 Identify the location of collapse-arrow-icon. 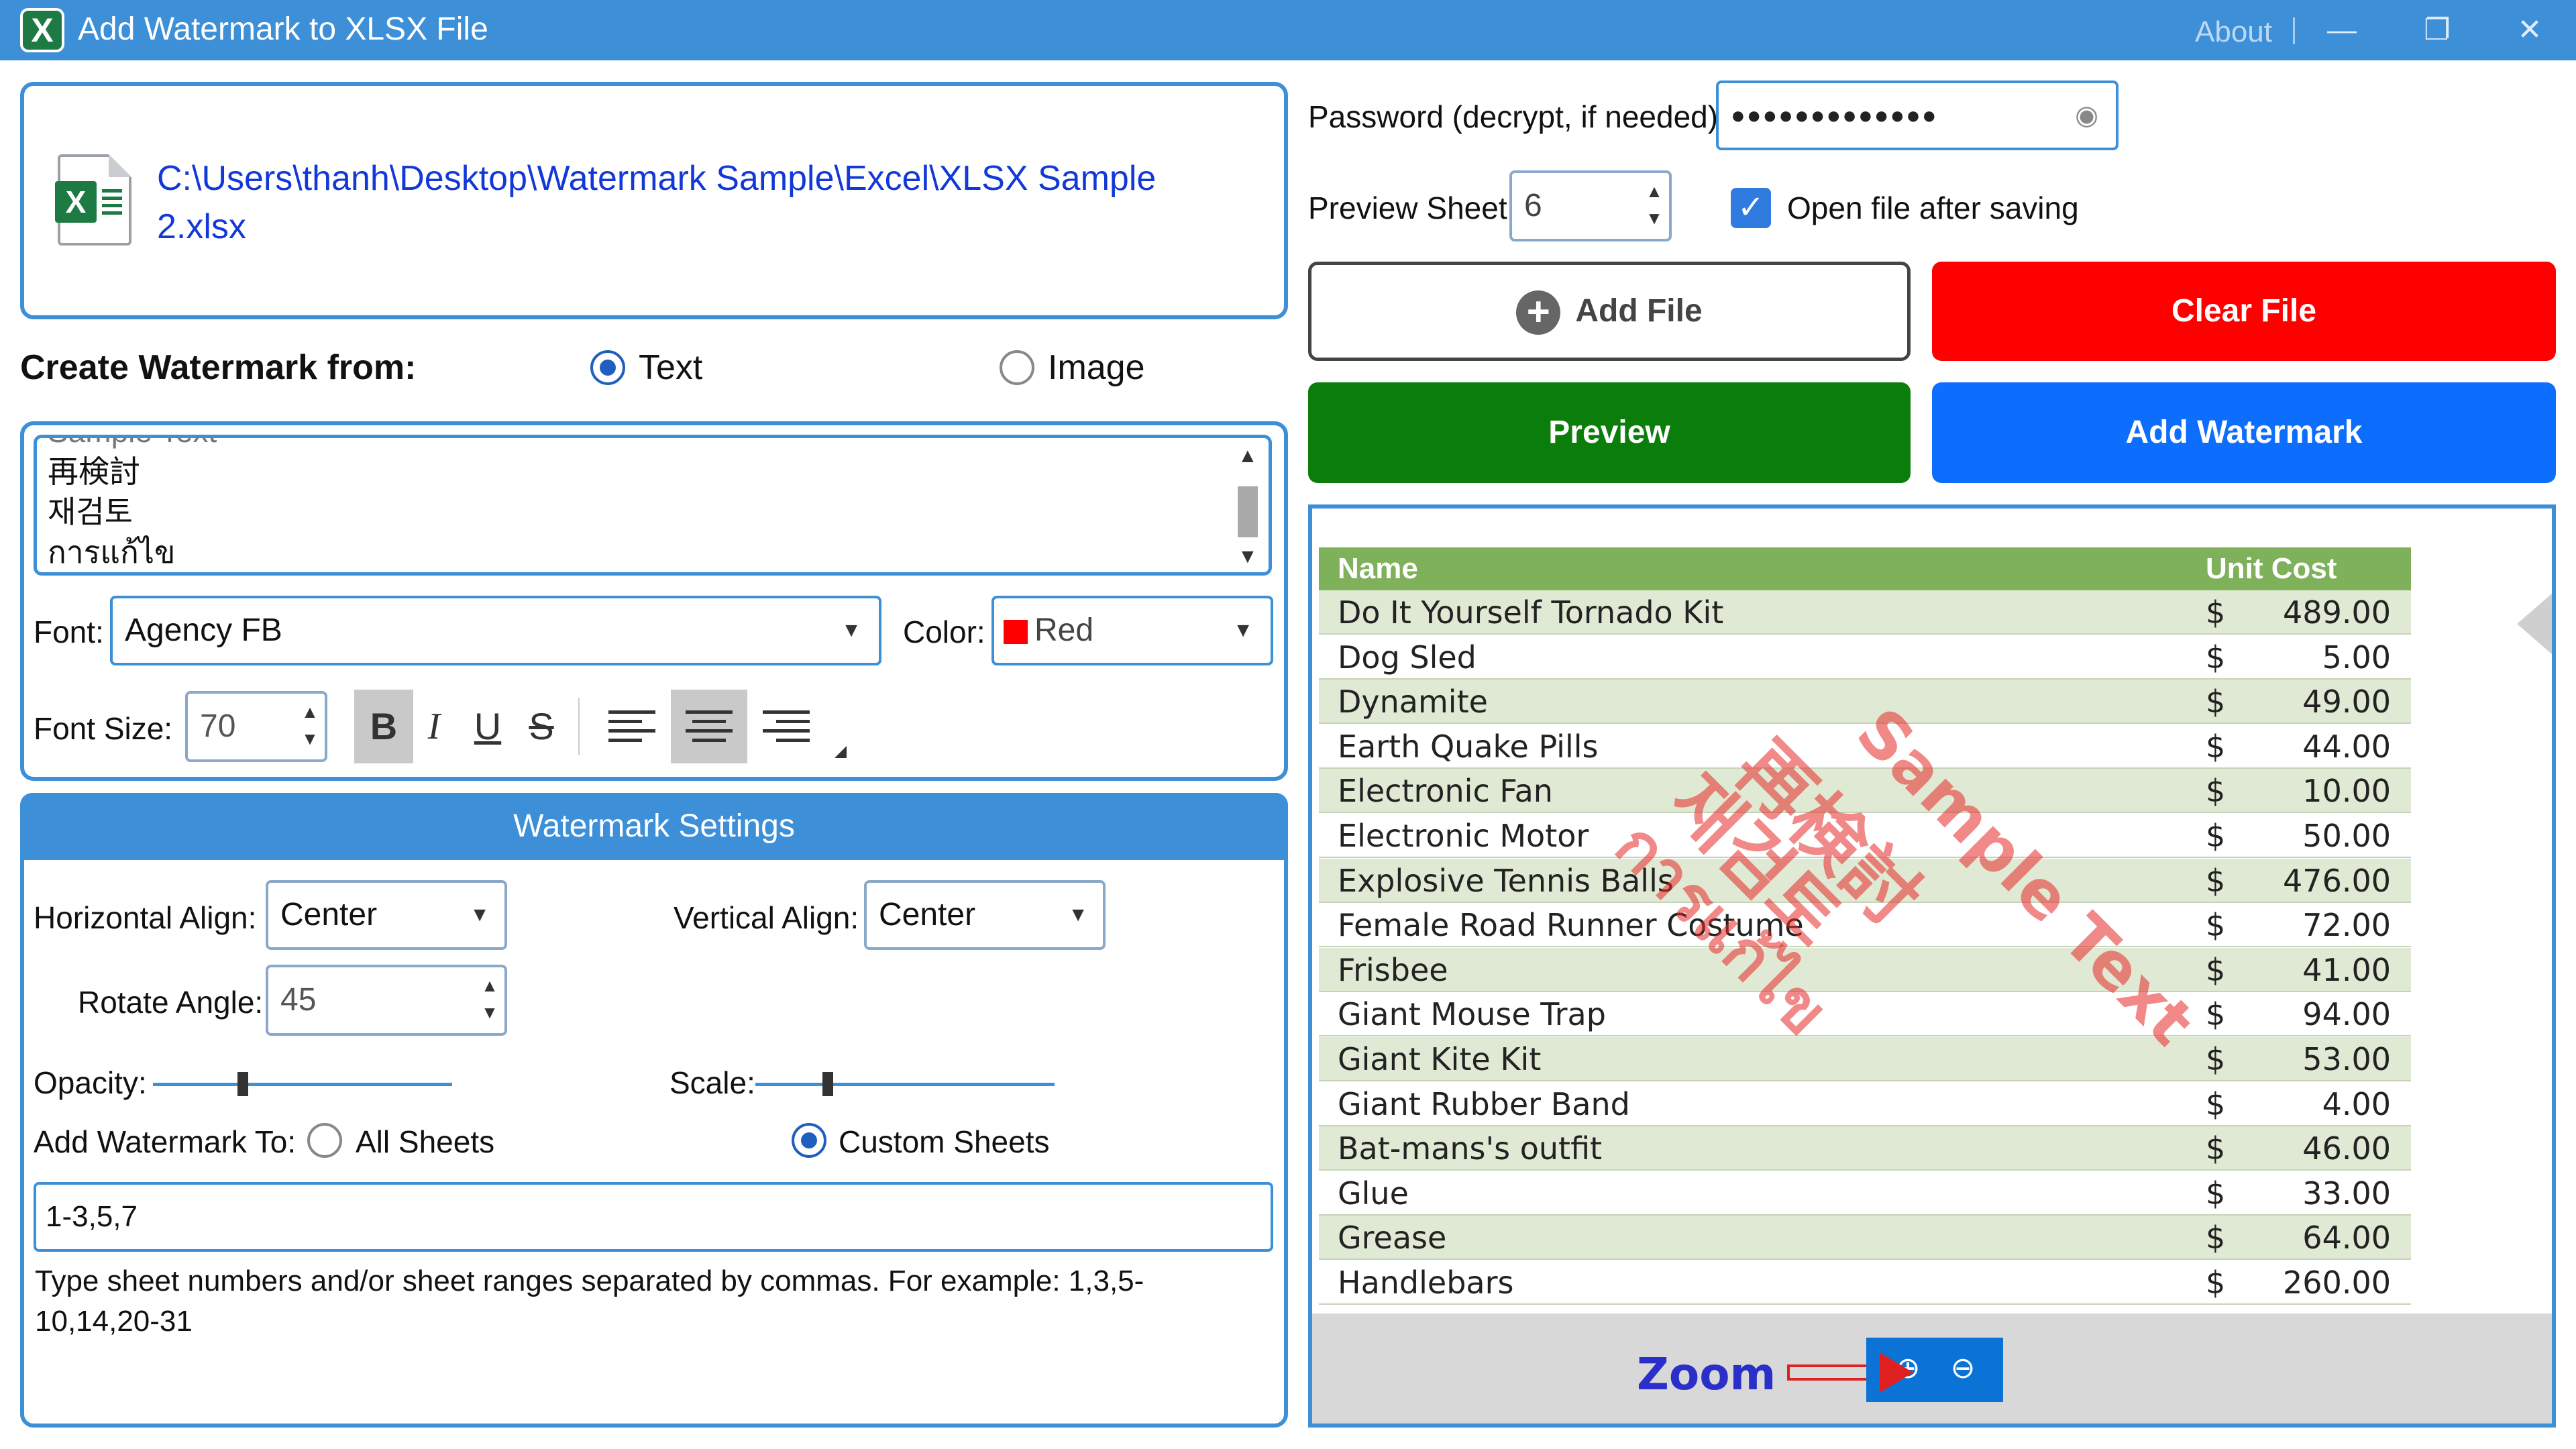
(2534, 624).